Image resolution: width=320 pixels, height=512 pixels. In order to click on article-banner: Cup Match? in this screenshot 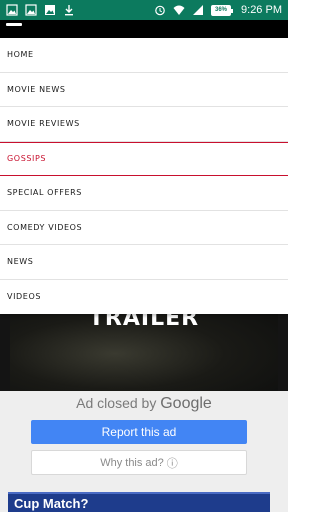, I will do `click(139, 502)`.